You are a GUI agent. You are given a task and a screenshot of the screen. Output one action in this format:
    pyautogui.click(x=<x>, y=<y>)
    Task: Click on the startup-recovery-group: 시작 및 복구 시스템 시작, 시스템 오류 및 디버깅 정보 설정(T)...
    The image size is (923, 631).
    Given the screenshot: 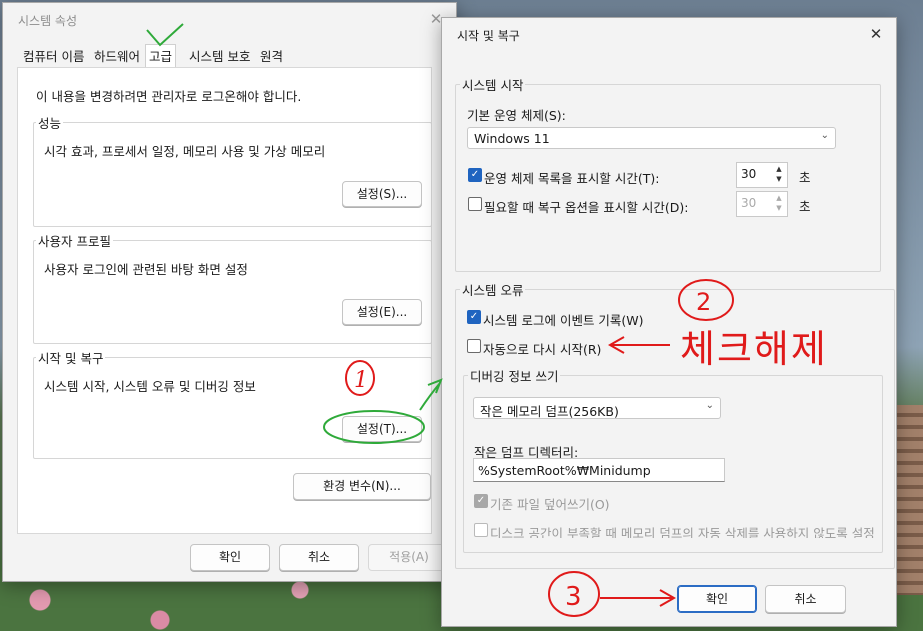 What is the action you would take?
    pyautogui.click(x=232, y=403)
    